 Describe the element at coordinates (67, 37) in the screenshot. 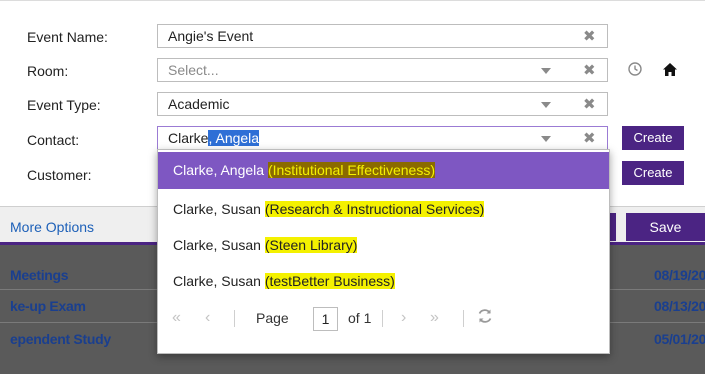

I see `event-name-label: Event Name:` at that location.